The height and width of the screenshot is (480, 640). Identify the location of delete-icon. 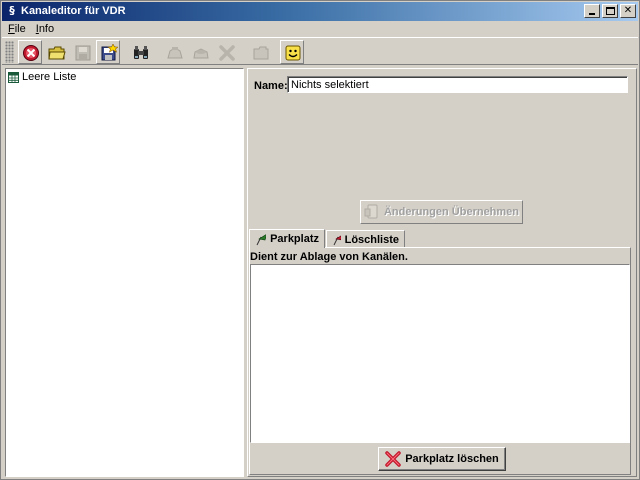
(227, 53).